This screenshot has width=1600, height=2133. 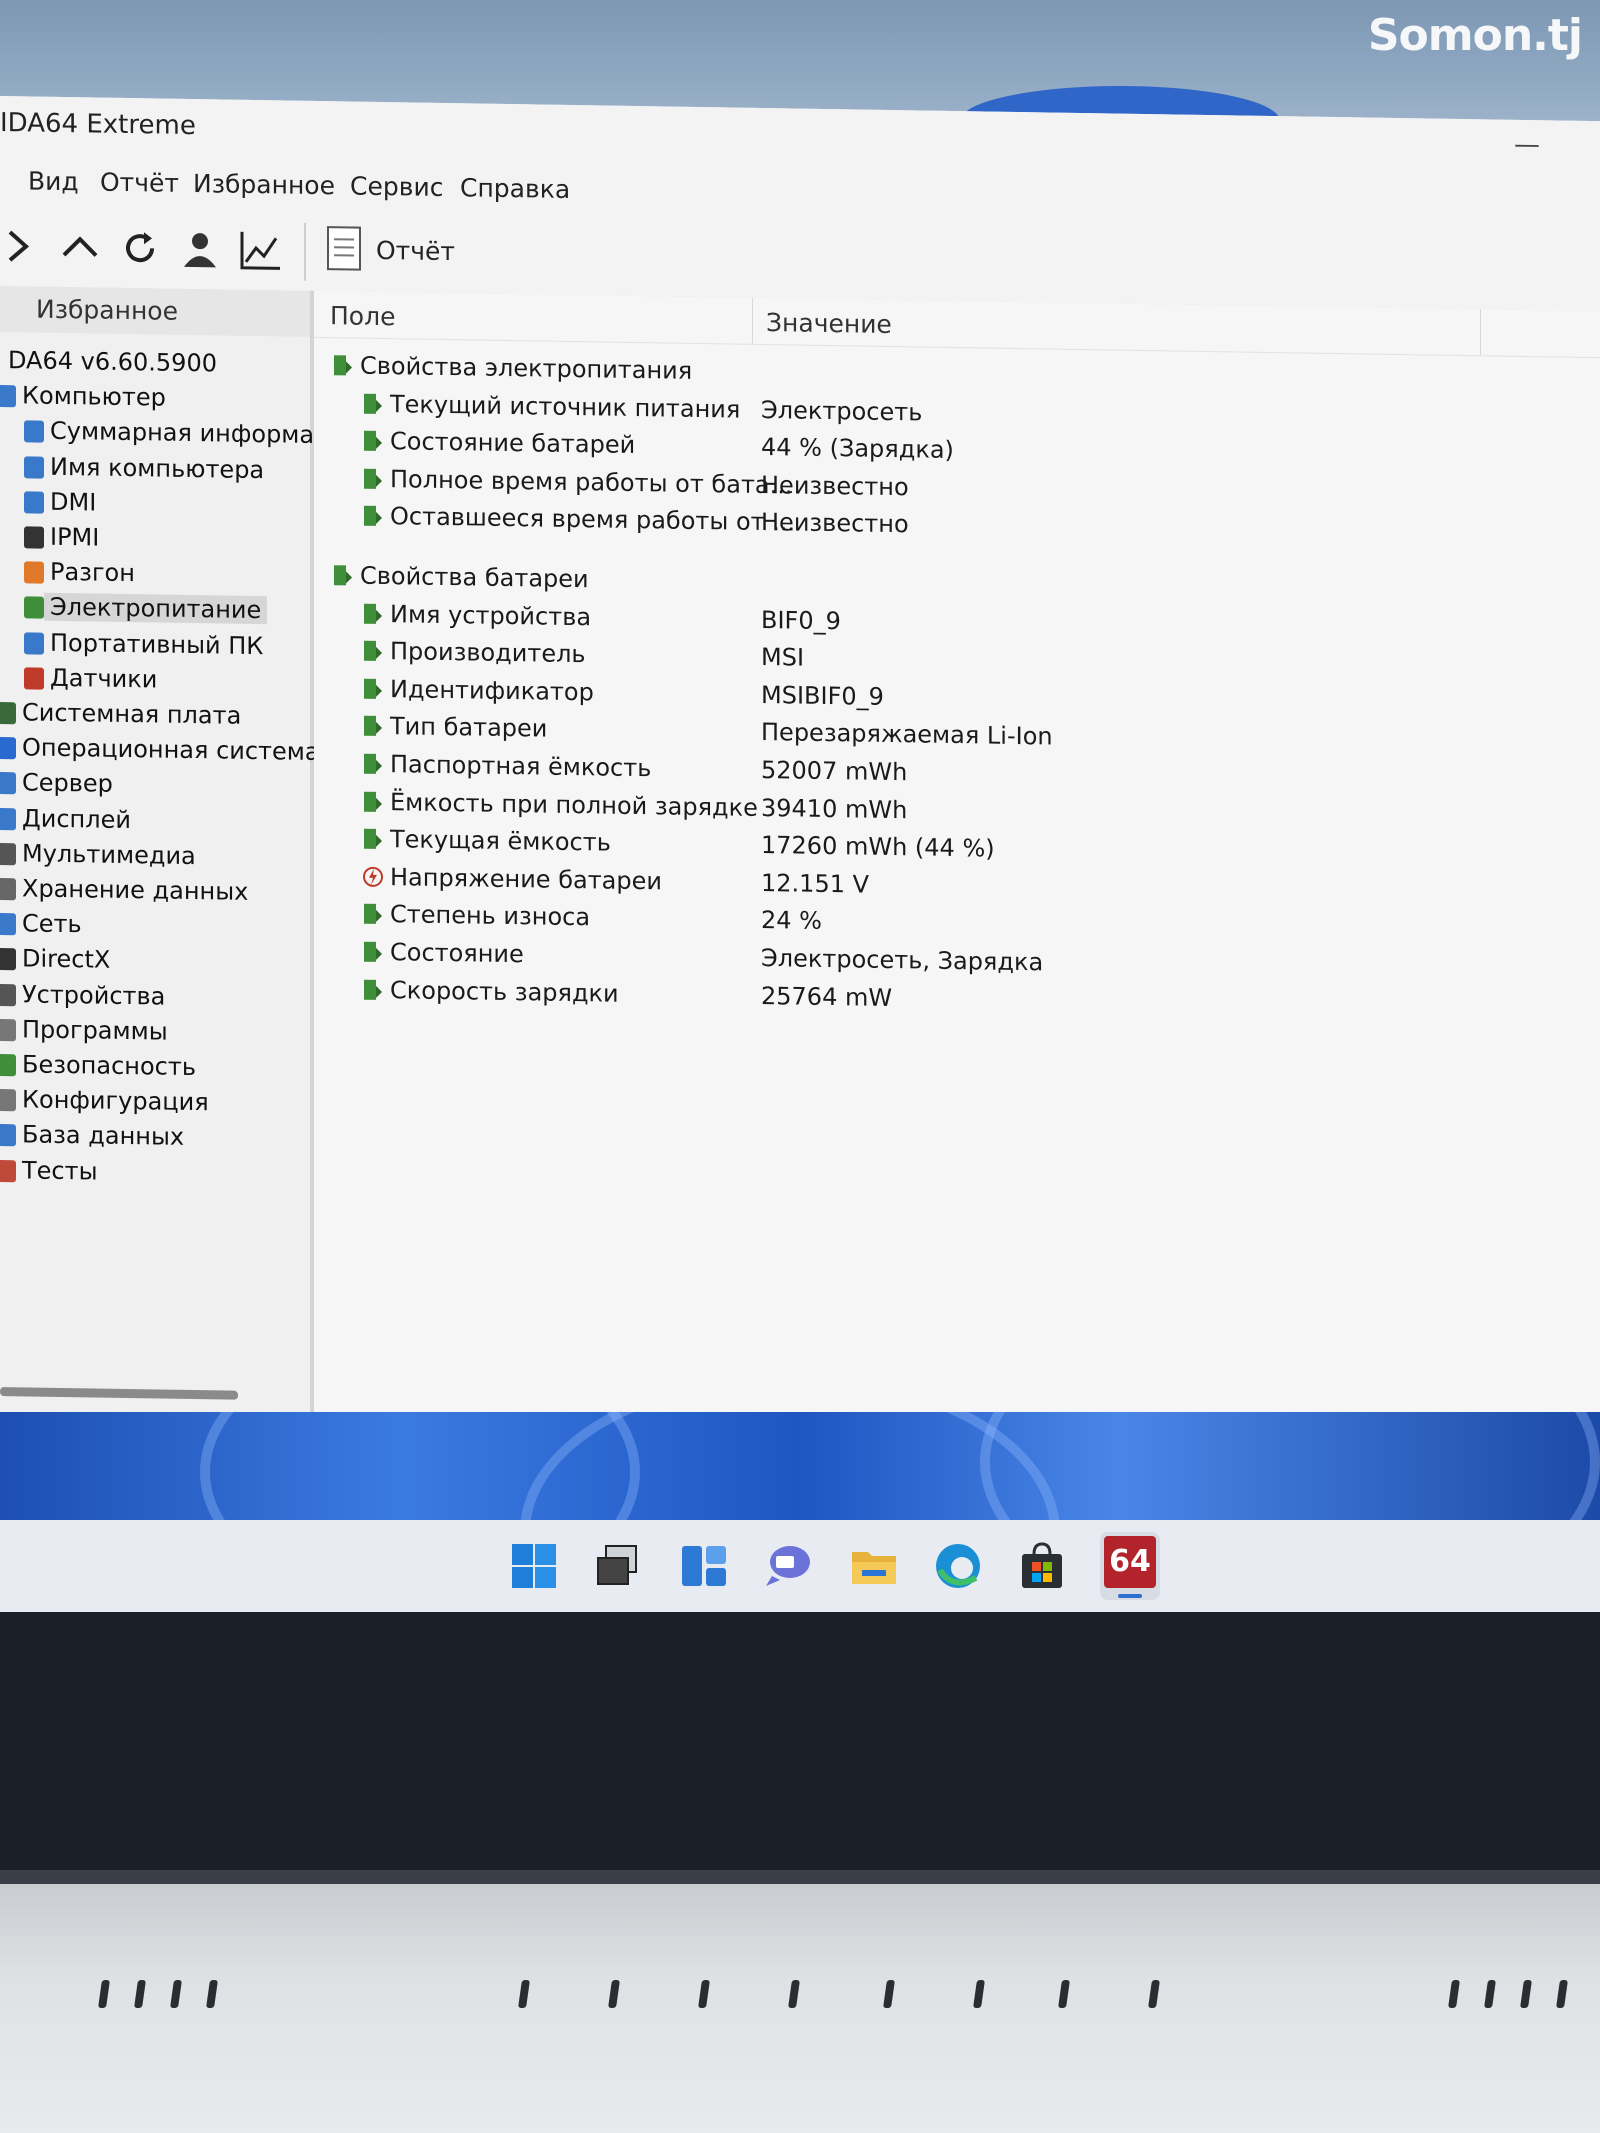 What do you see at coordinates (8, 818) in the screenshot?
I see `display-icon` at bounding box center [8, 818].